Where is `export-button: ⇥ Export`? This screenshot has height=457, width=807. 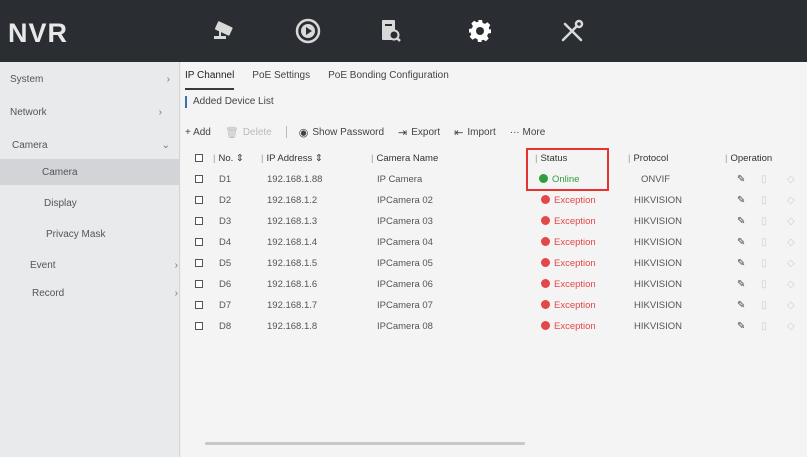
export-button: ⇥ Export is located at coordinates (419, 132).